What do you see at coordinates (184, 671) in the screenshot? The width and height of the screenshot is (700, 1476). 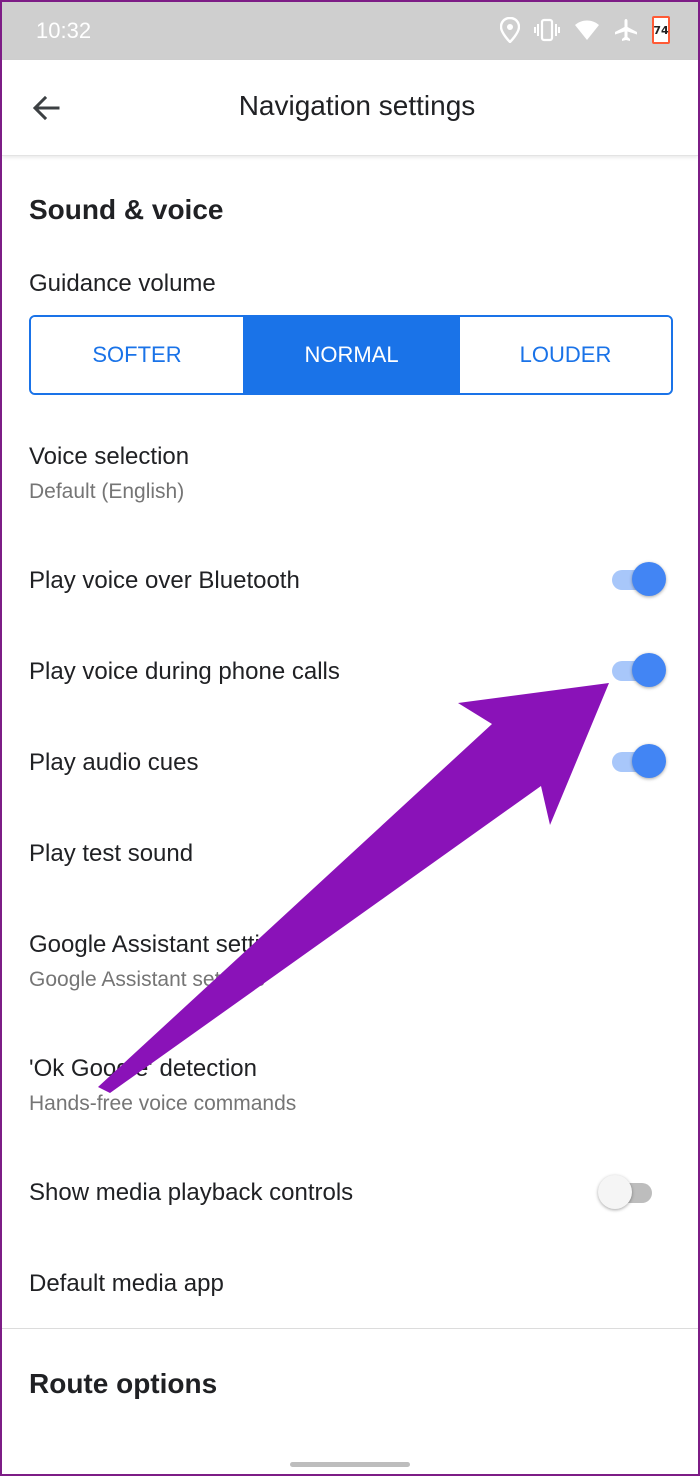 I see `phone-calls-label: Play voice during phone calls` at bounding box center [184, 671].